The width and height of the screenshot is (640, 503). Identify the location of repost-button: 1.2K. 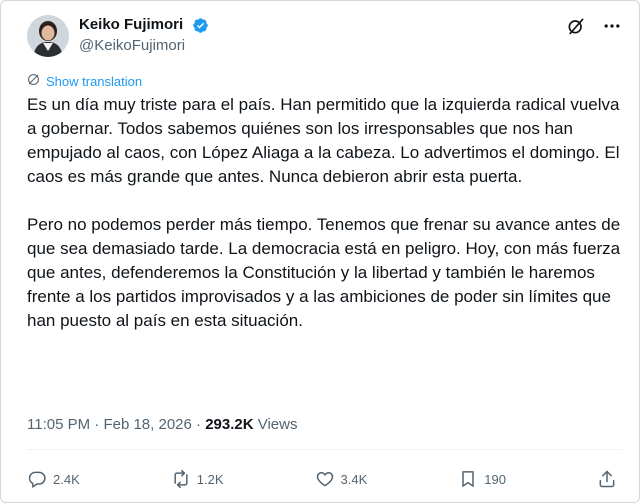
(197, 479).